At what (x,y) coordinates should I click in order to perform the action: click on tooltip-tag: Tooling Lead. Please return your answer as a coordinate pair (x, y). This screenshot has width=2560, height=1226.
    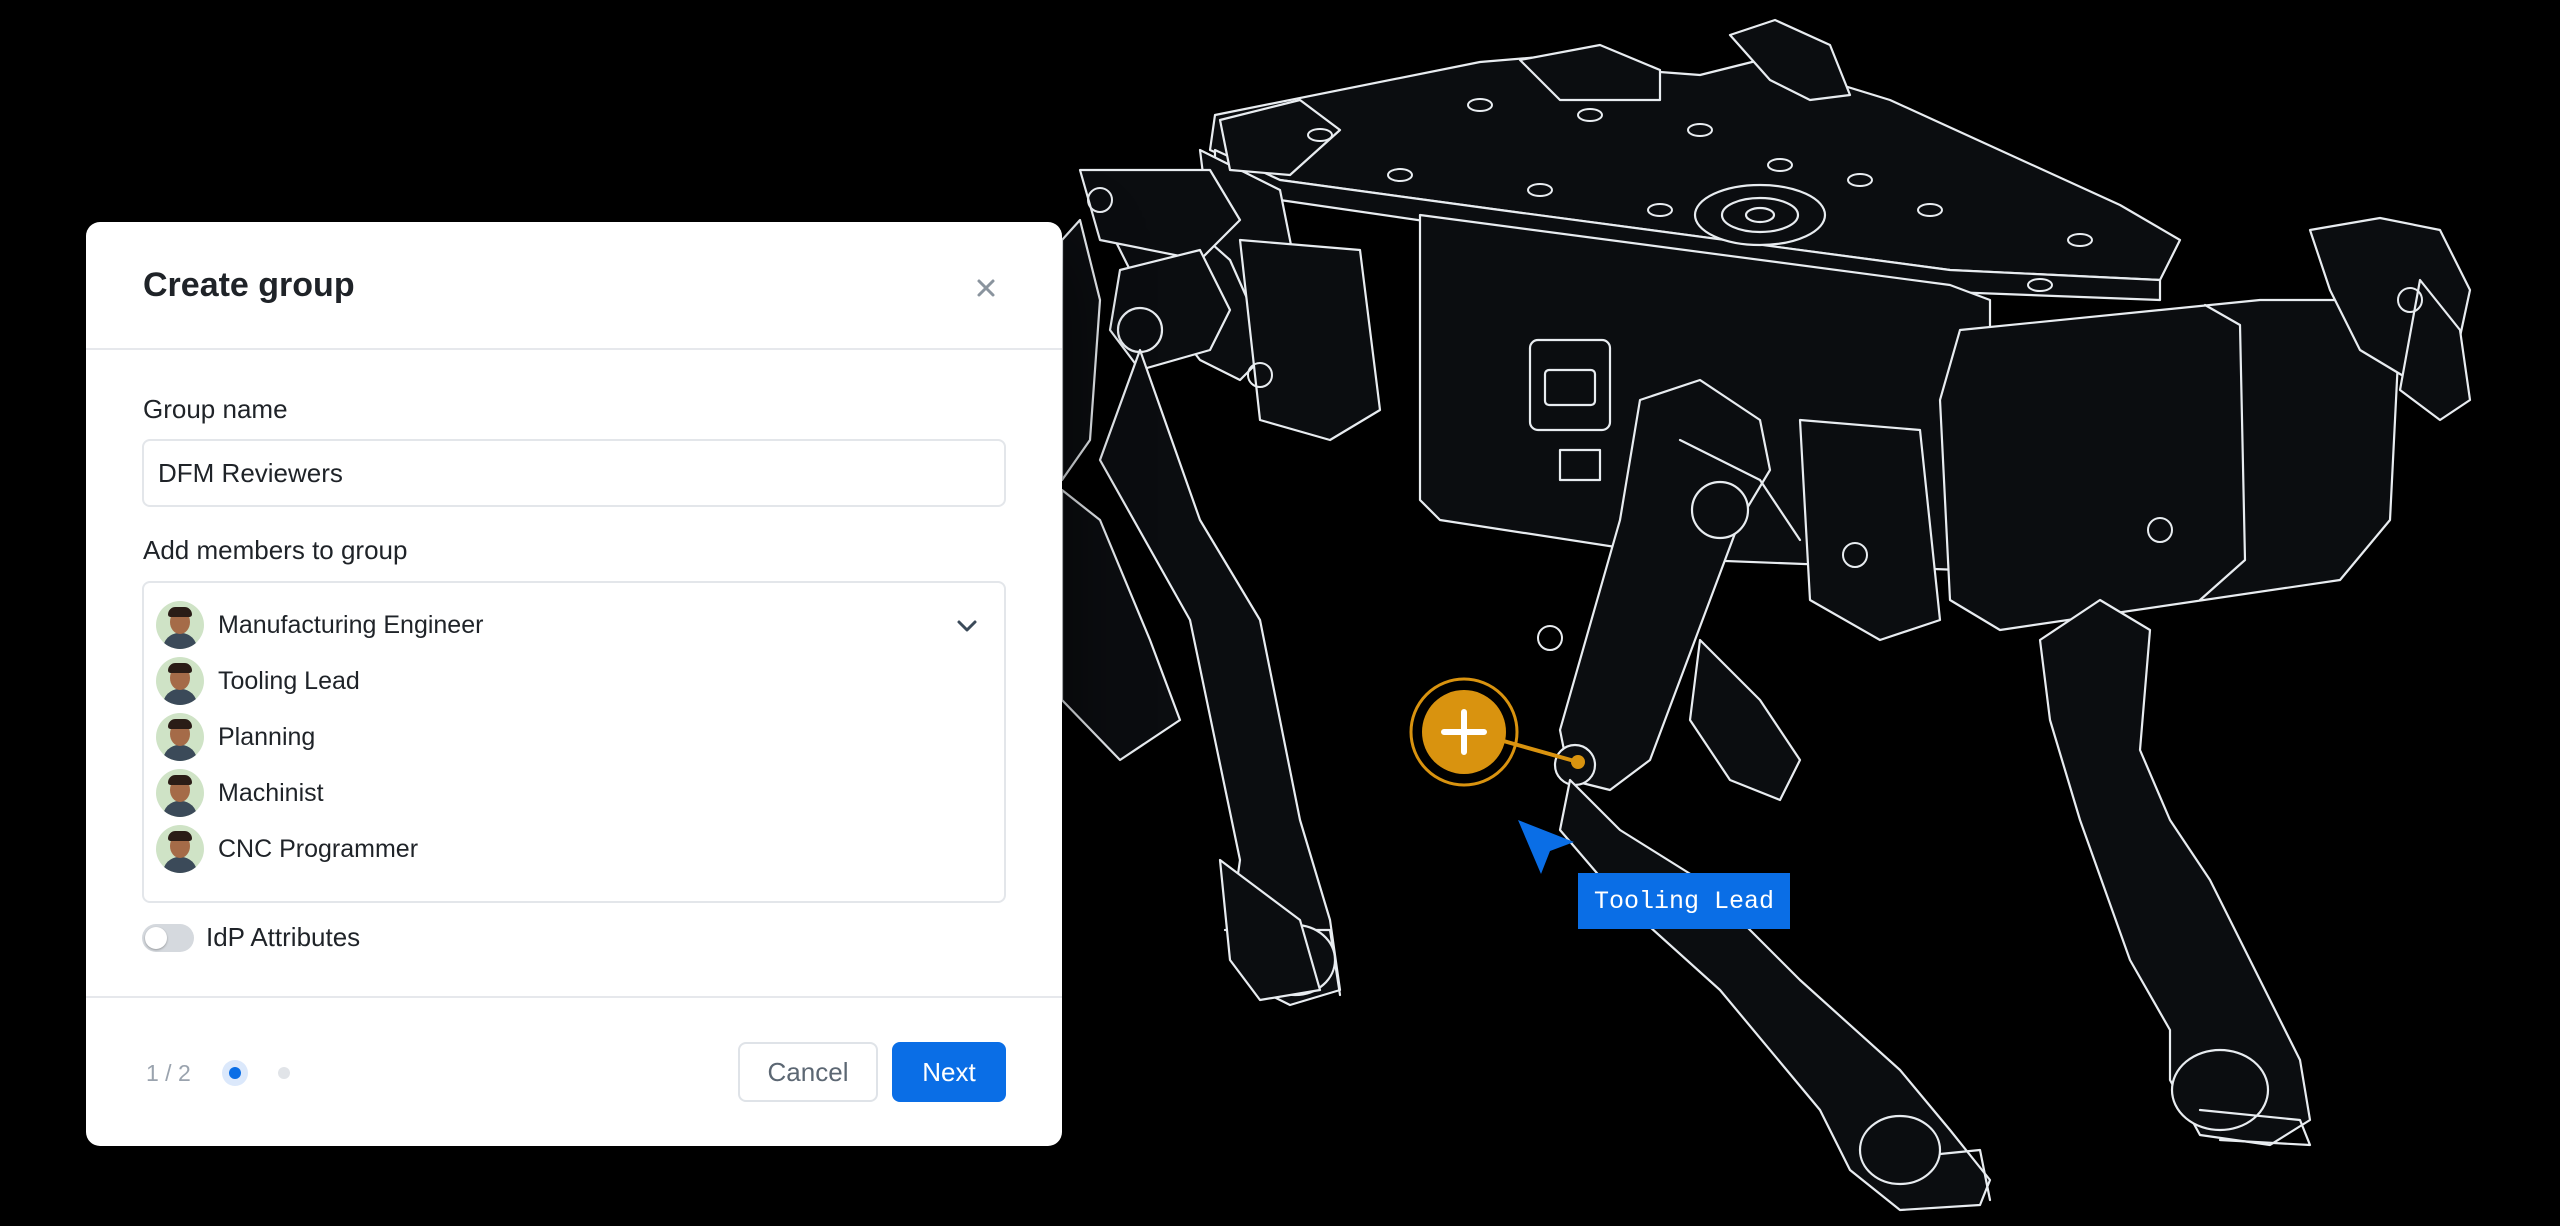
    Looking at the image, I should click on (1684, 901).